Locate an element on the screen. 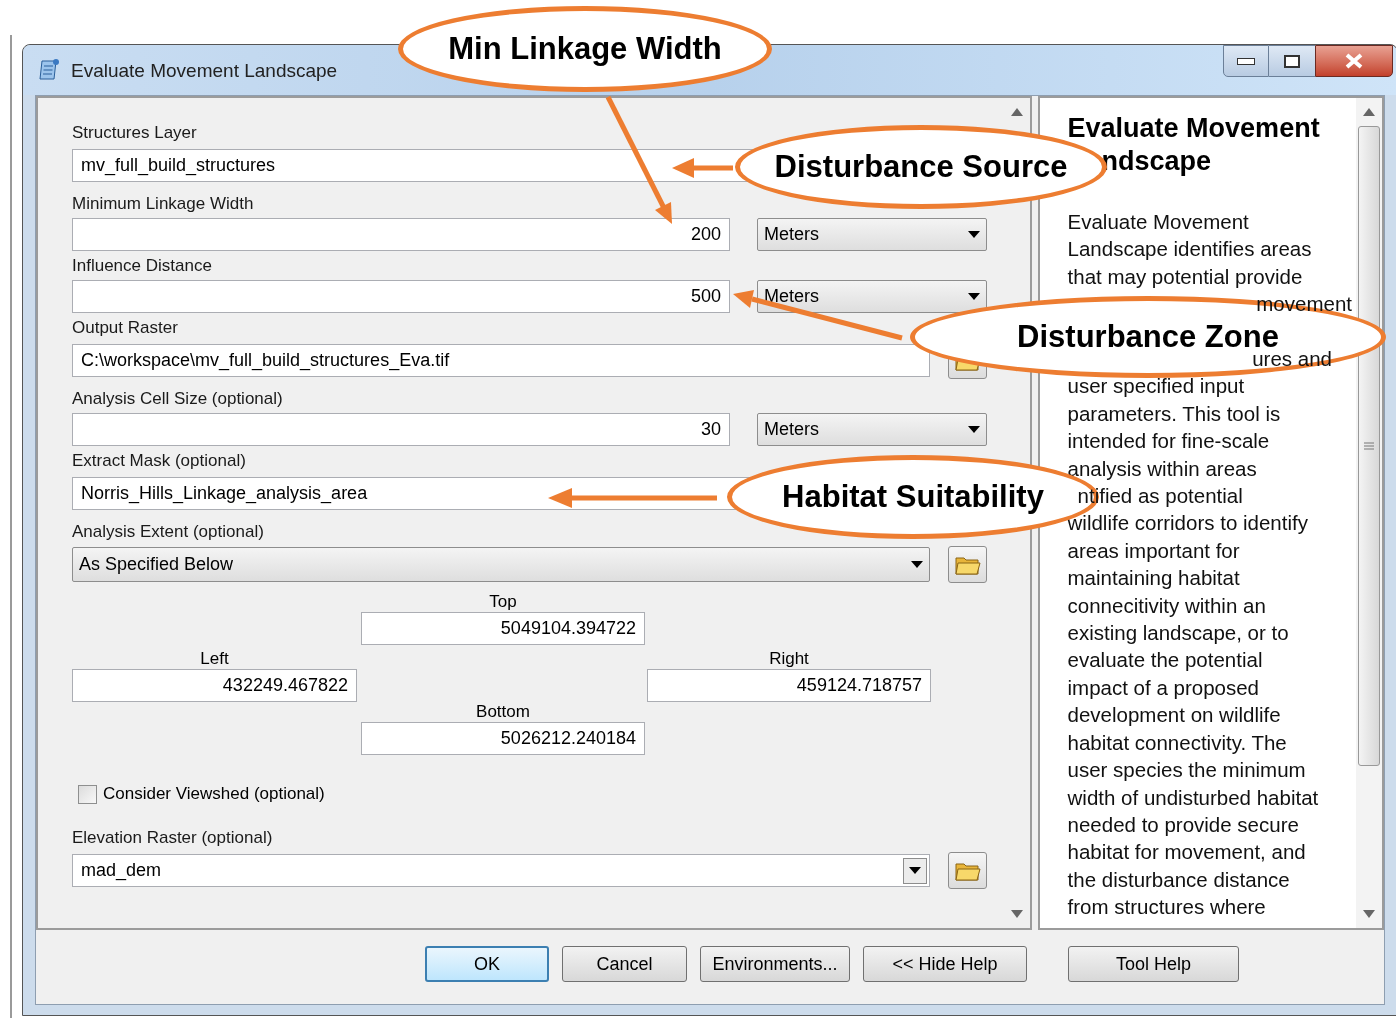  callout-tooltip: Min Linkage Width is located at coordinates (585, 49).